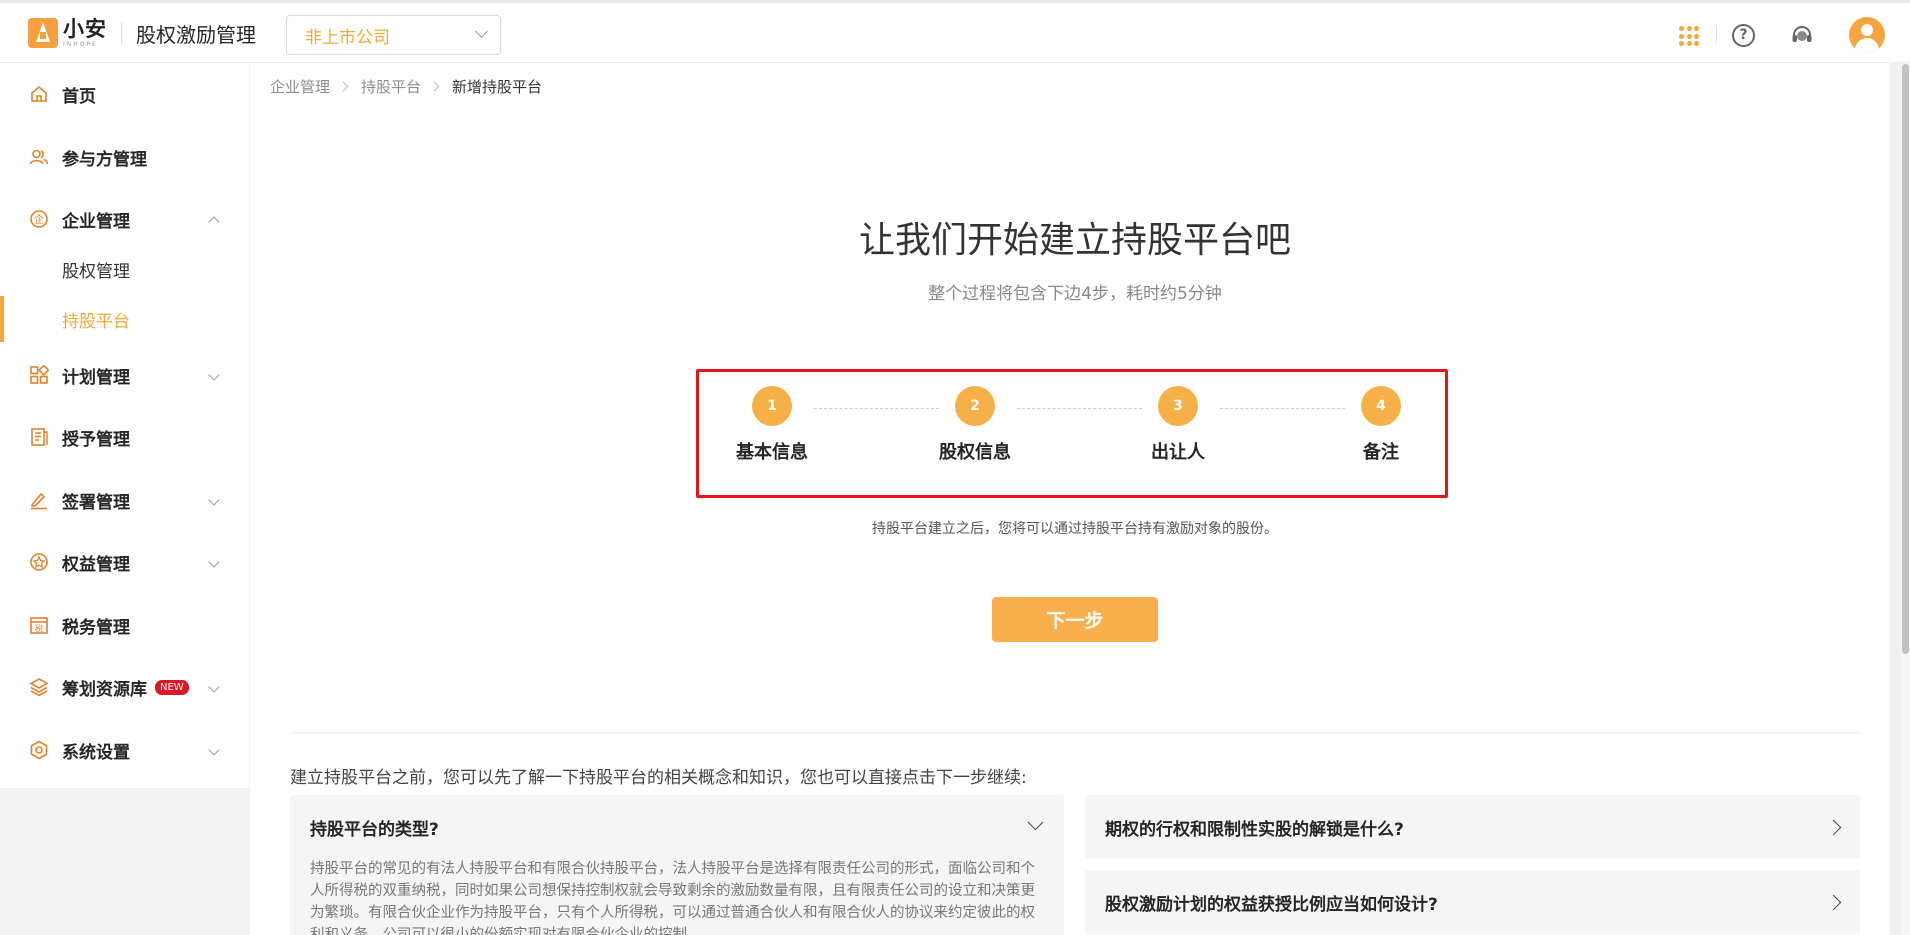 This screenshot has width=1910, height=935. I want to click on badge-icon, so click(39, 562).